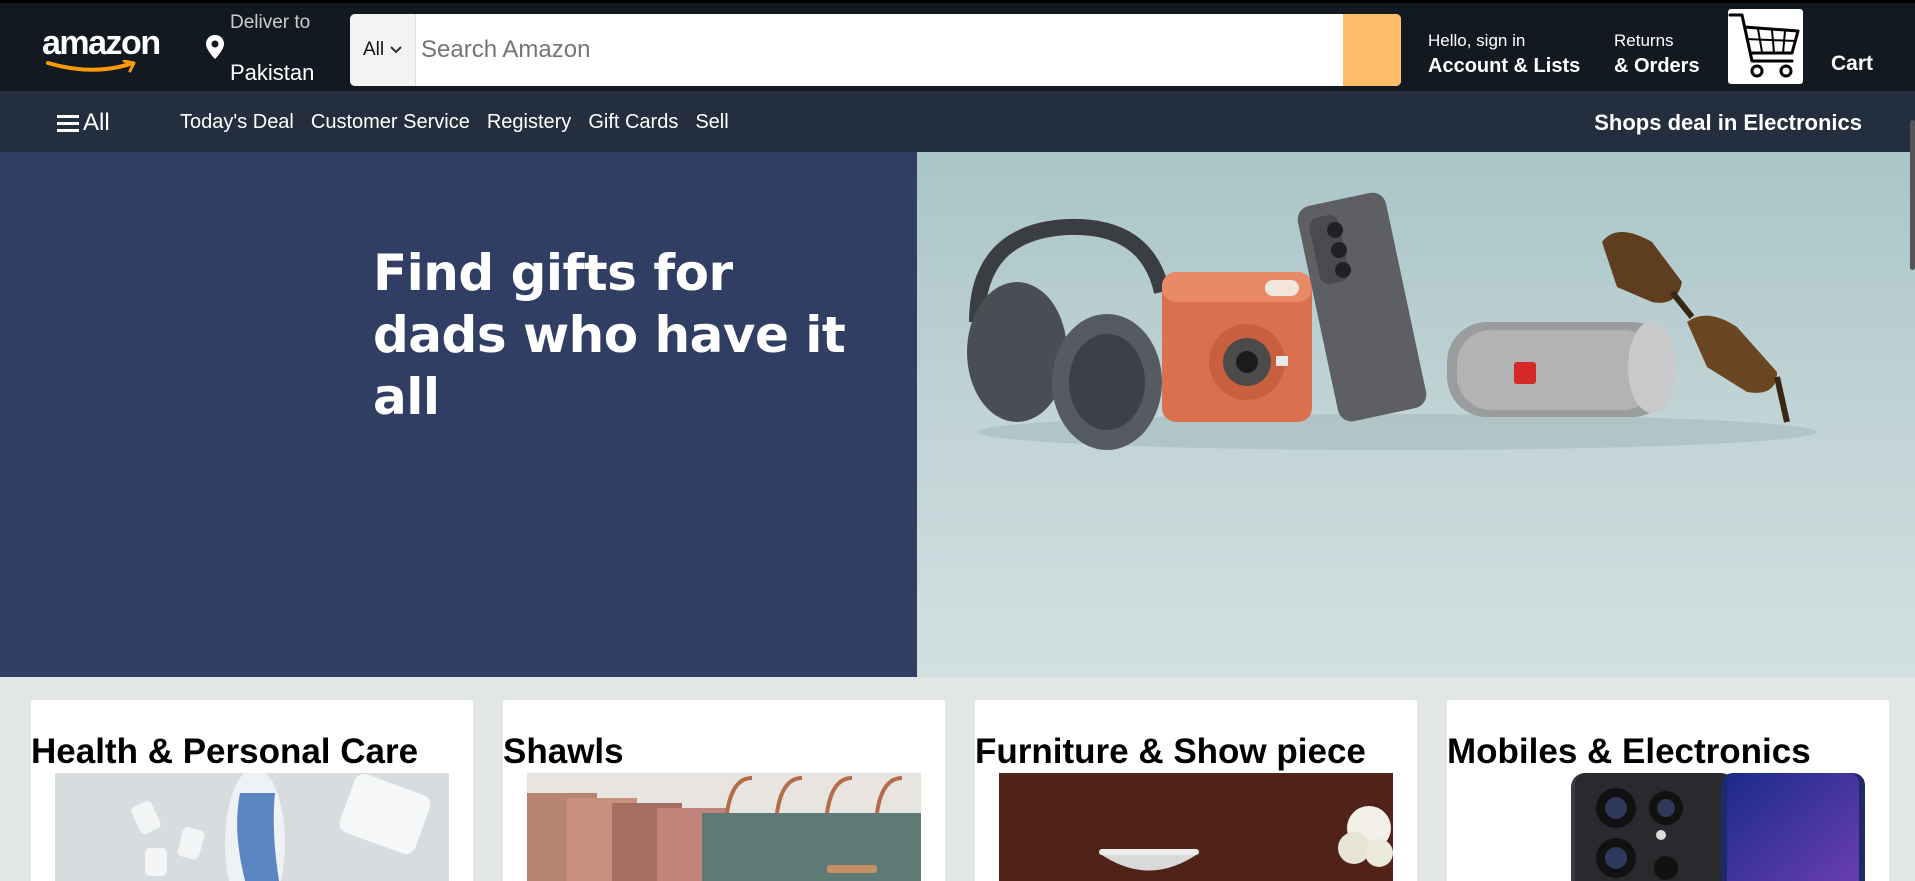 The image size is (1915, 881). Describe the element at coordinates (270, 22) in the screenshot. I see `deliver-label: Deliver to` at that location.